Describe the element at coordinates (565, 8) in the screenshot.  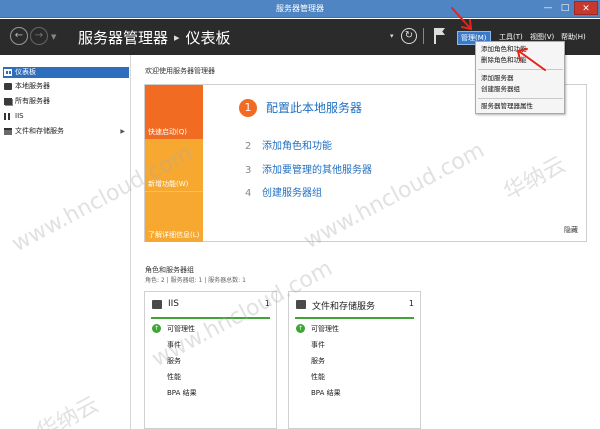
I see `maximize-button: □` at that location.